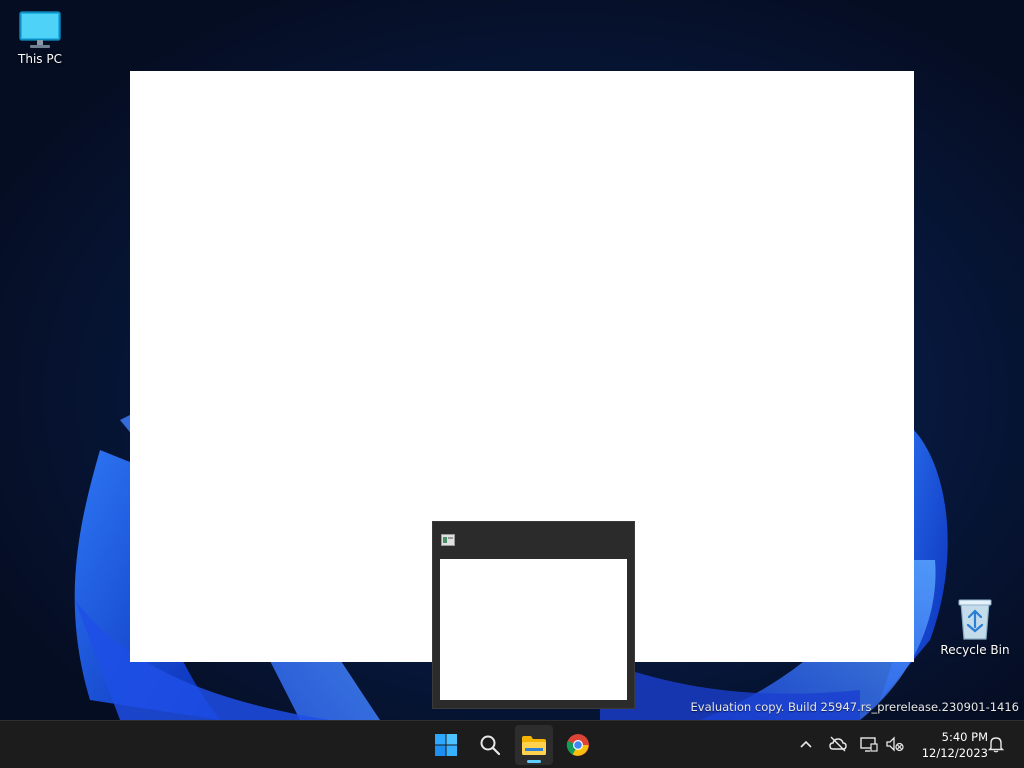 Image resolution: width=1024 pixels, height=768 pixels. I want to click on recycle-bin-icon, so click(975, 619).